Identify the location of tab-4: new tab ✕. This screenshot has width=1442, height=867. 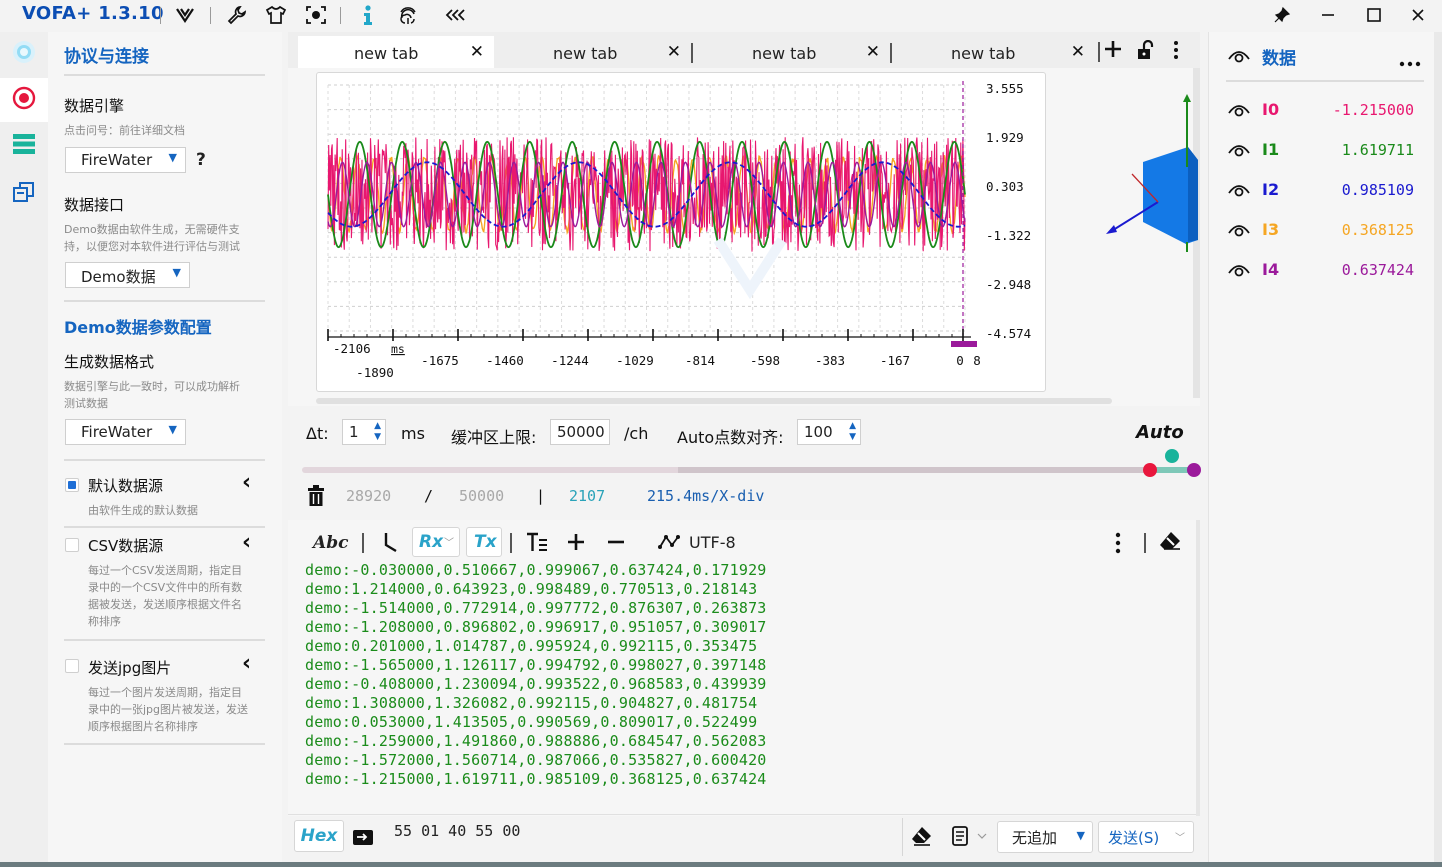
(995, 52).